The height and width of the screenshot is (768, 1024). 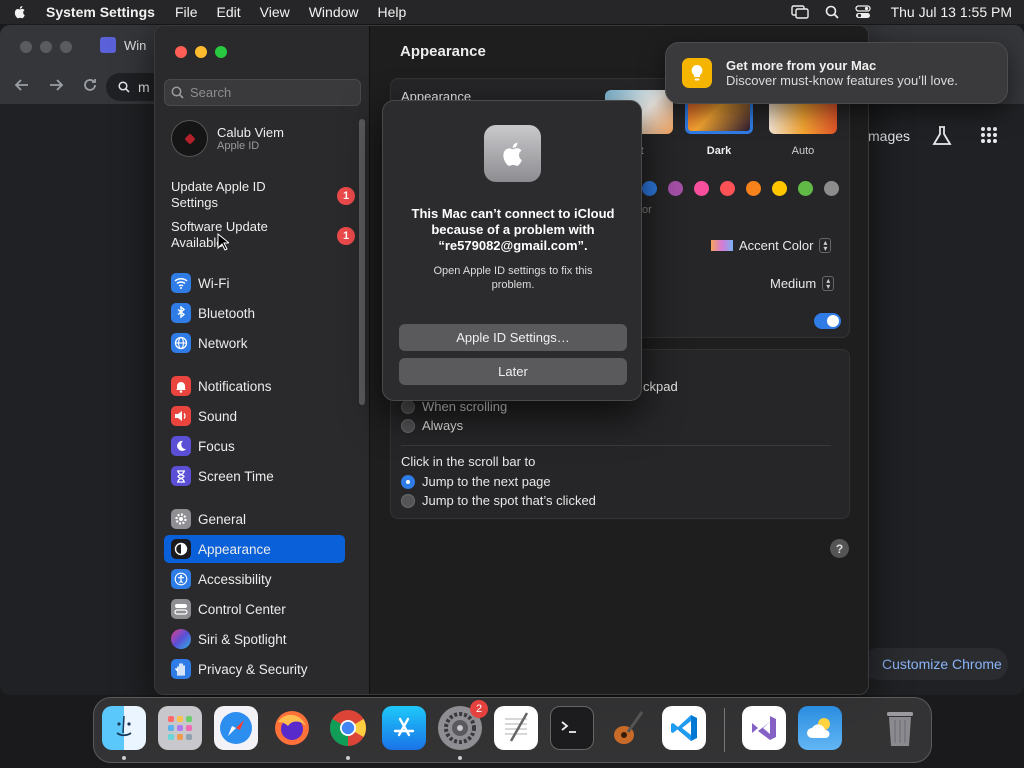 What do you see at coordinates (275, 12) in the screenshot?
I see `menu-view: View` at bounding box center [275, 12].